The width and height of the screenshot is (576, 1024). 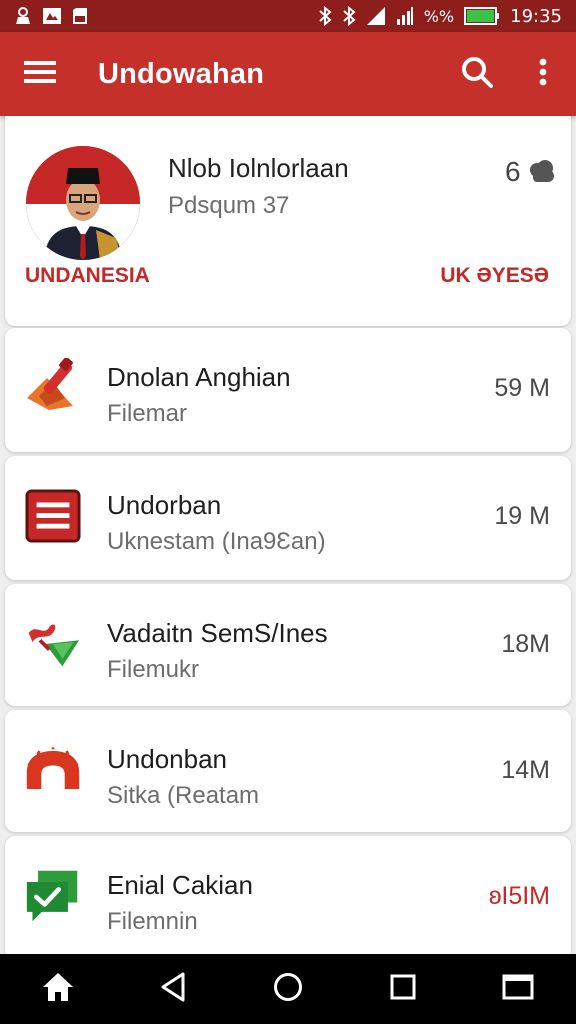 What do you see at coordinates (167, 759) in the screenshot?
I see `item-title: Undonban` at bounding box center [167, 759].